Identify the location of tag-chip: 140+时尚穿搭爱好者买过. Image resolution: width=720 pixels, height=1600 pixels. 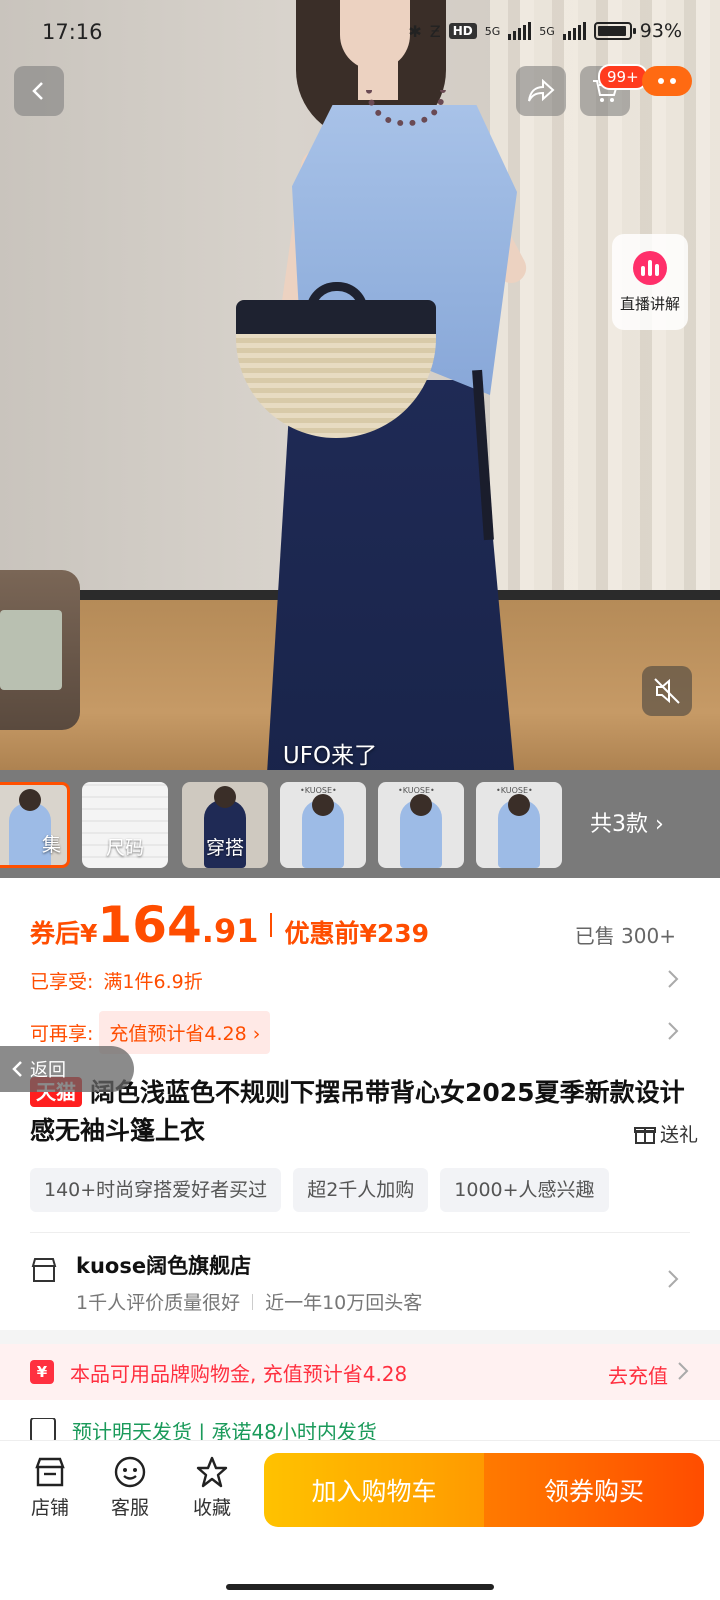
(156, 1190).